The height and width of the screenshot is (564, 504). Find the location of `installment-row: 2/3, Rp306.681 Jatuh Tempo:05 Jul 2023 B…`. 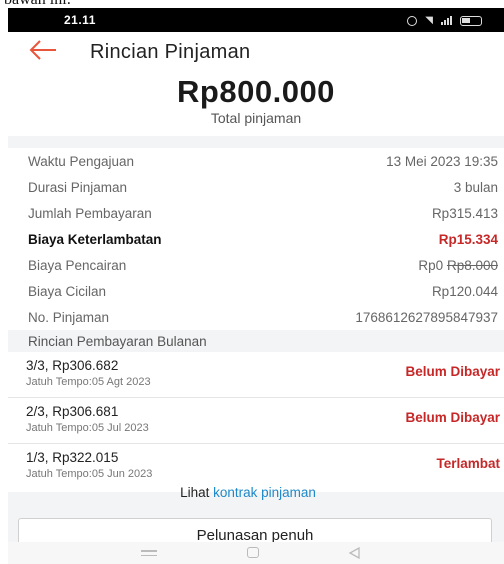

installment-row: 2/3, Rp306.681 Jatuh Tempo:05 Jul 2023 B… is located at coordinates (256, 420).